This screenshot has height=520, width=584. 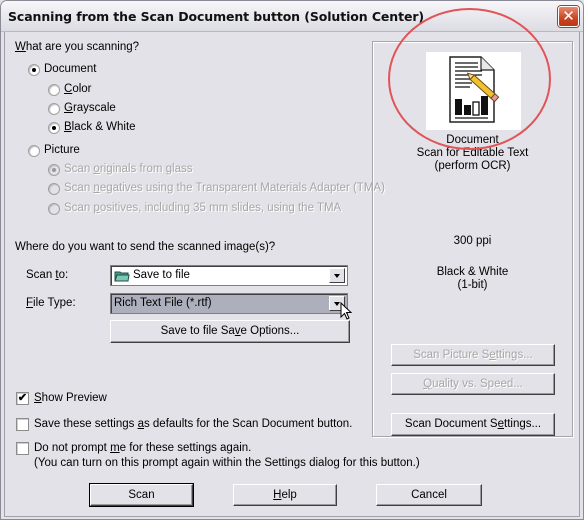 I want to click on radio-color, so click(x=54, y=90).